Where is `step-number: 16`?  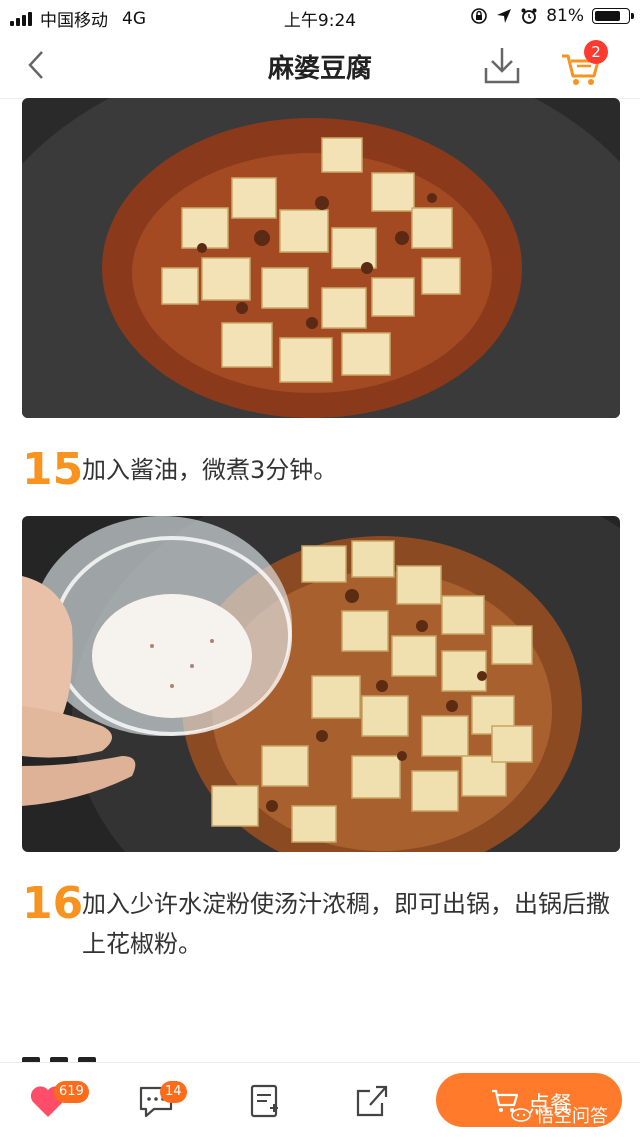
step-number: 16 is located at coordinates (53, 903).